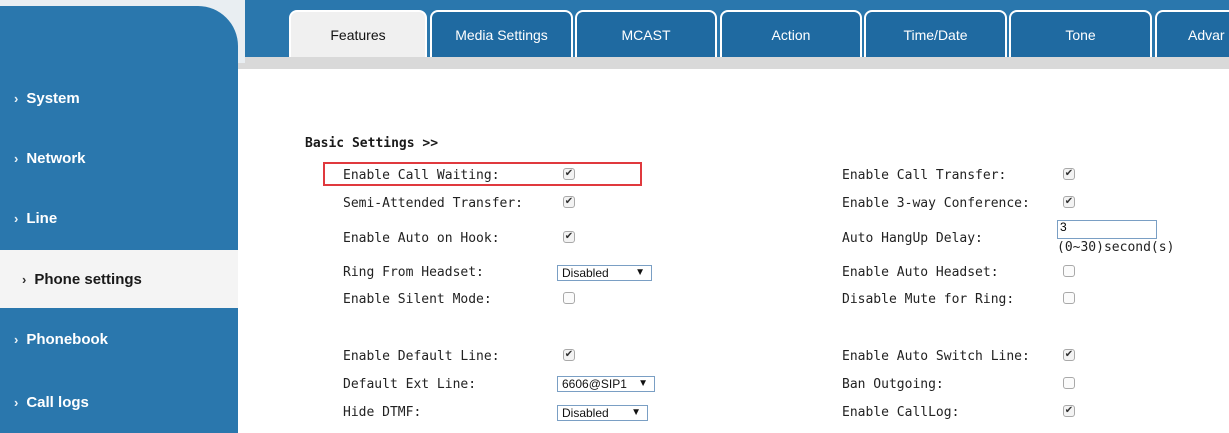 Image resolution: width=1229 pixels, height=433 pixels. Describe the element at coordinates (119, 402) in the screenshot. I see `sidebar-item-call-logs: › Call logs` at that location.